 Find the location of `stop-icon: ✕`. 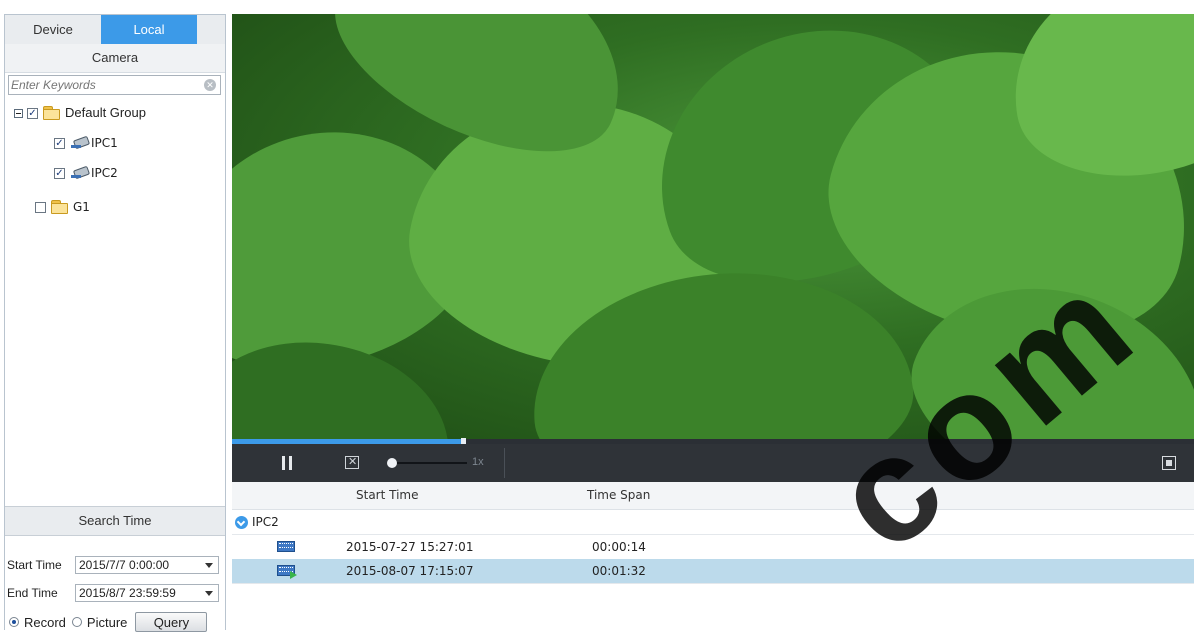

stop-icon: ✕ is located at coordinates (353, 463).